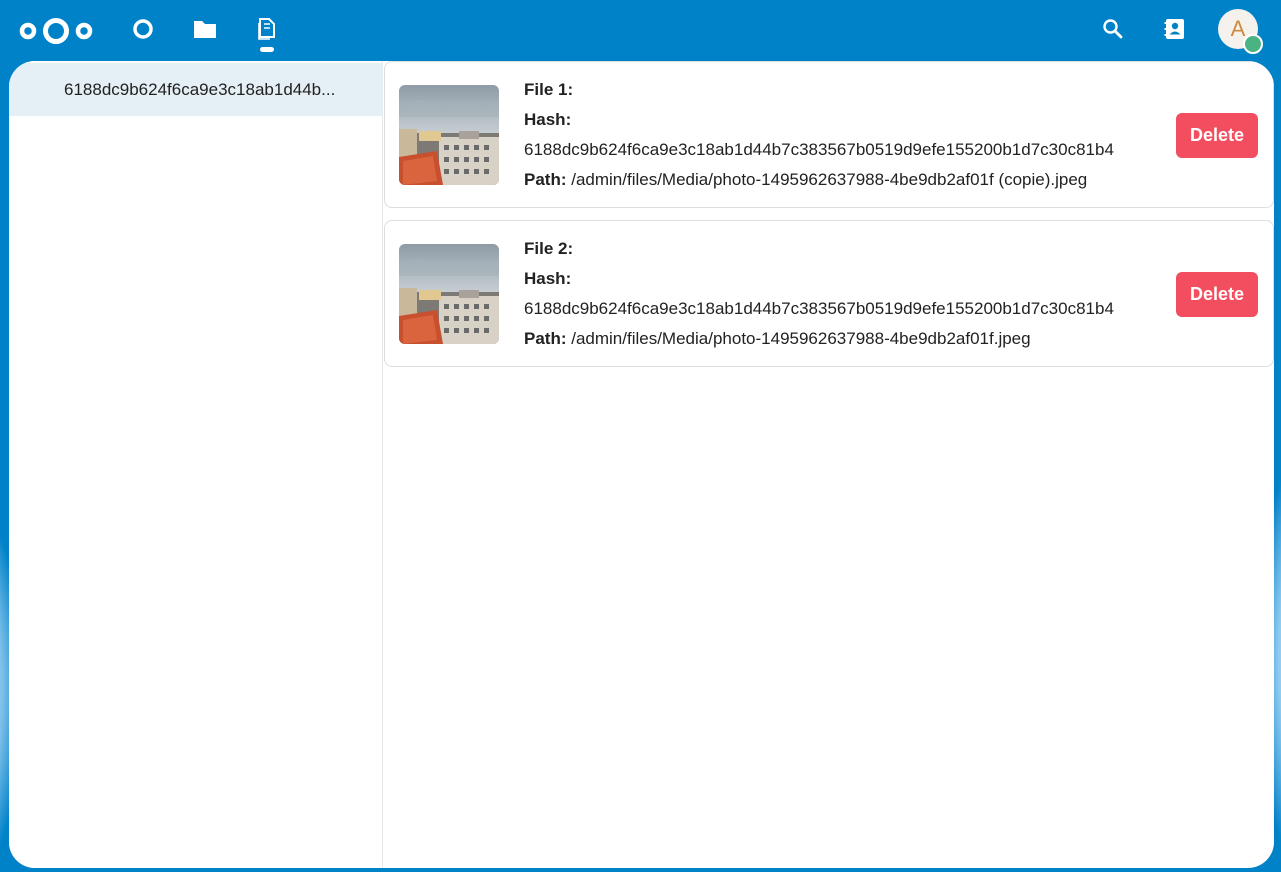 This screenshot has width=1281, height=872. What do you see at coordinates (1175, 29) in the screenshot?
I see `contacts-icon` at bounding box center [1175, 29].